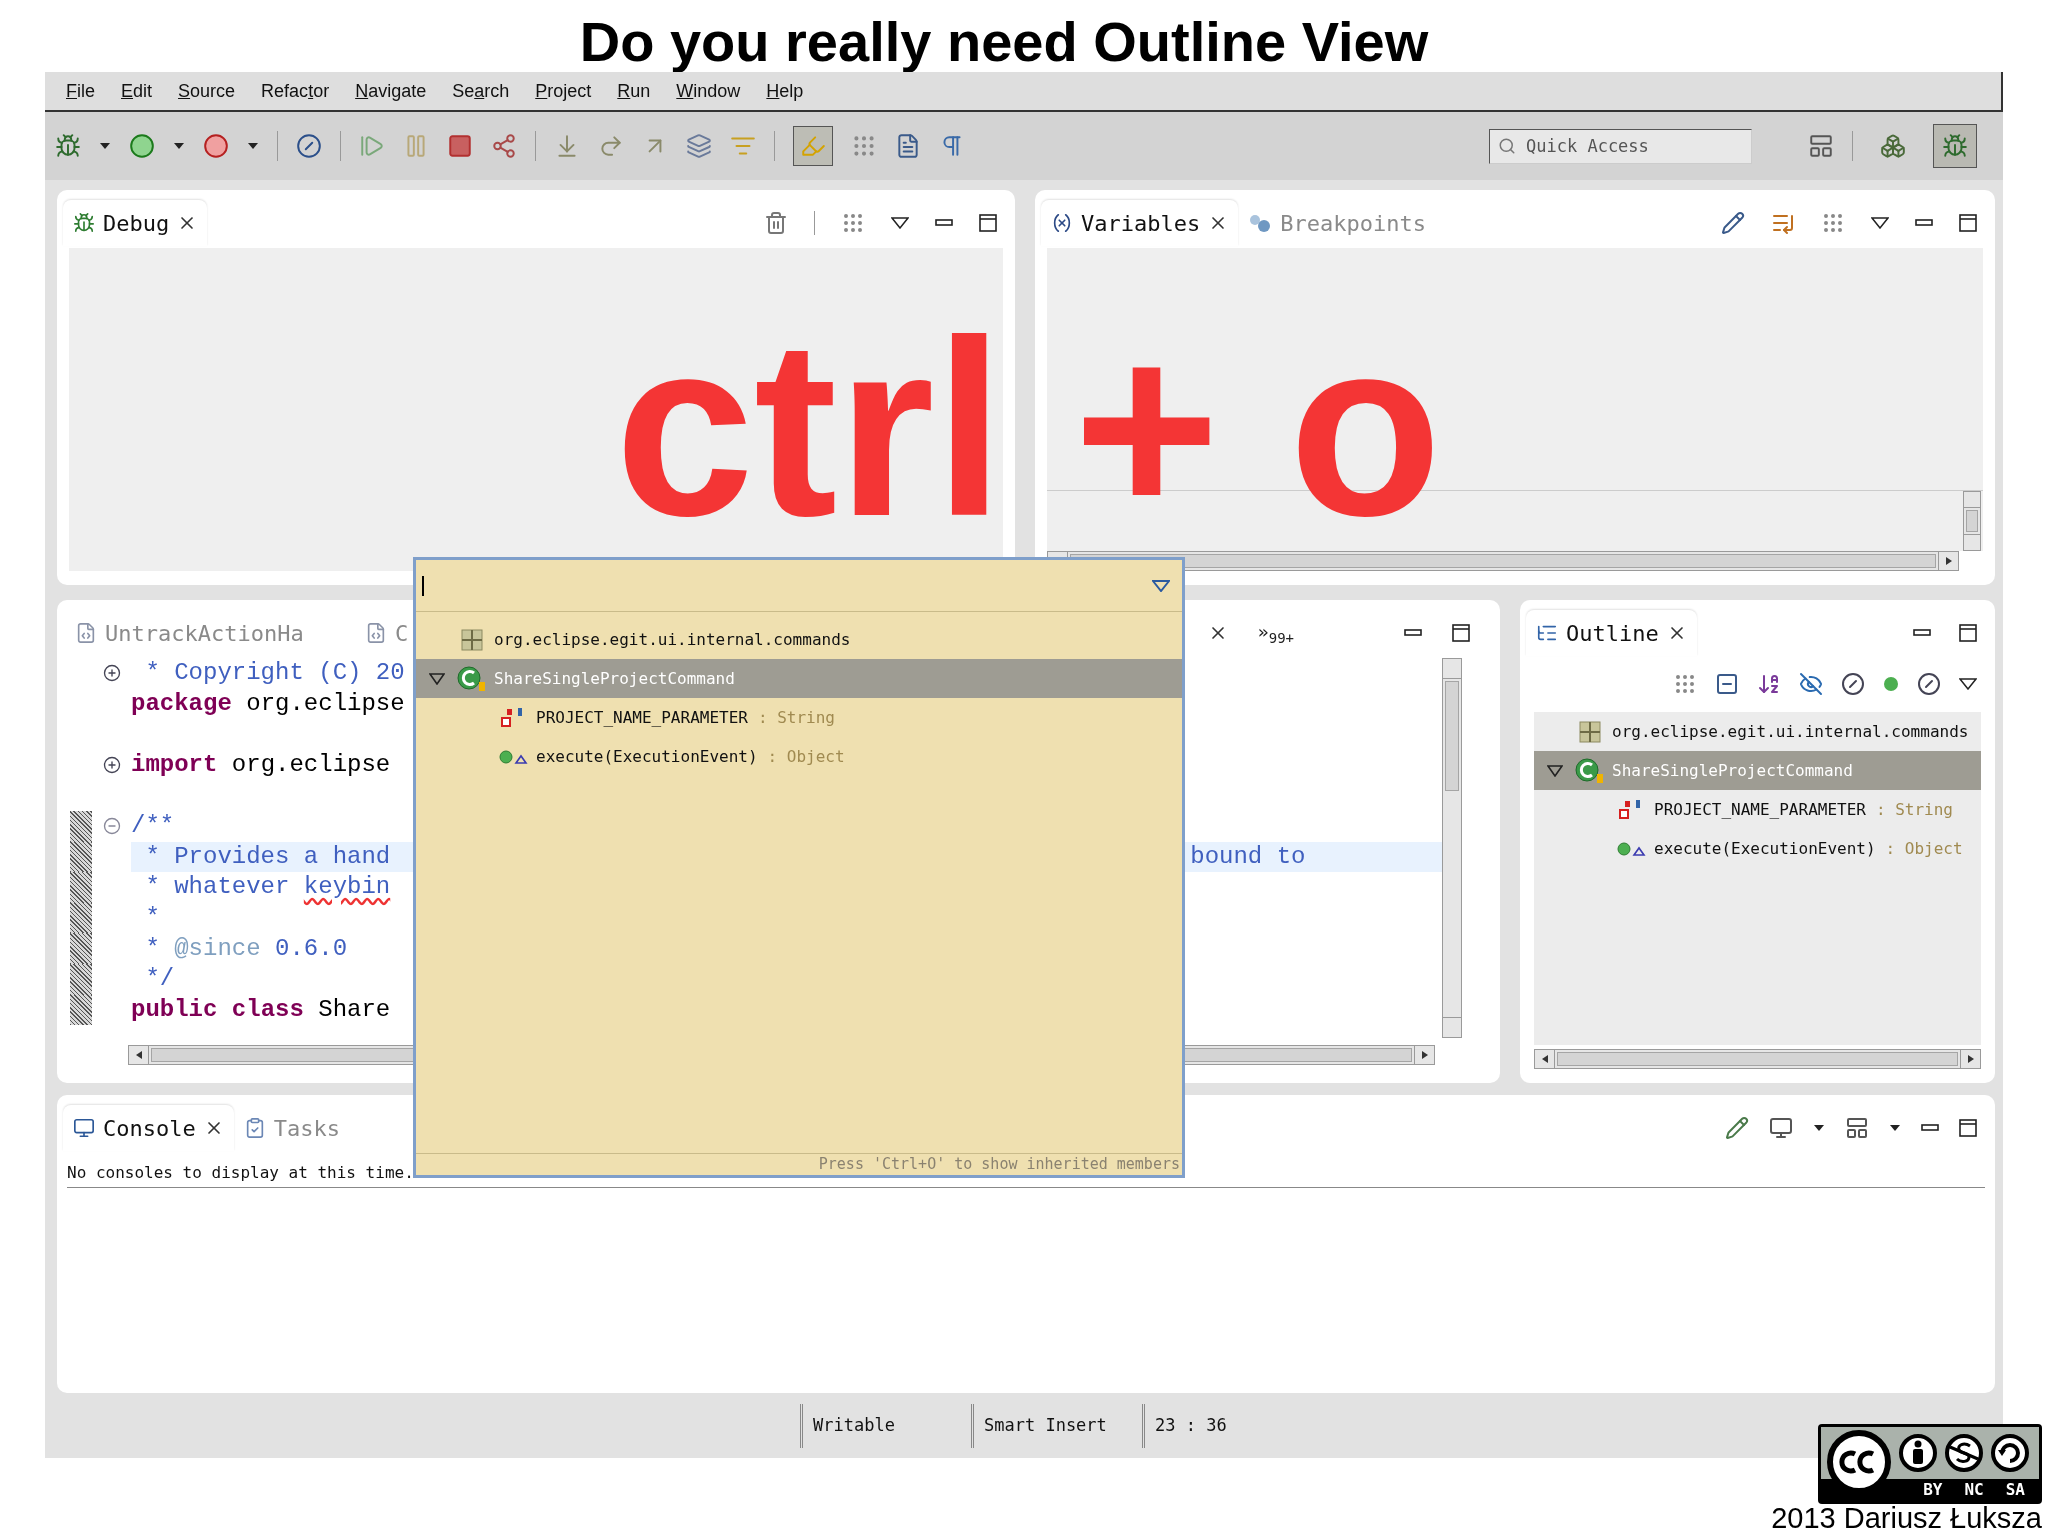 This screenshot has width=2048, height=1535. What do you see at coordinates (1620, 146) in the screenshot?
I see `quick-access-field: Quick Access` at bounding box center [1620, 146].